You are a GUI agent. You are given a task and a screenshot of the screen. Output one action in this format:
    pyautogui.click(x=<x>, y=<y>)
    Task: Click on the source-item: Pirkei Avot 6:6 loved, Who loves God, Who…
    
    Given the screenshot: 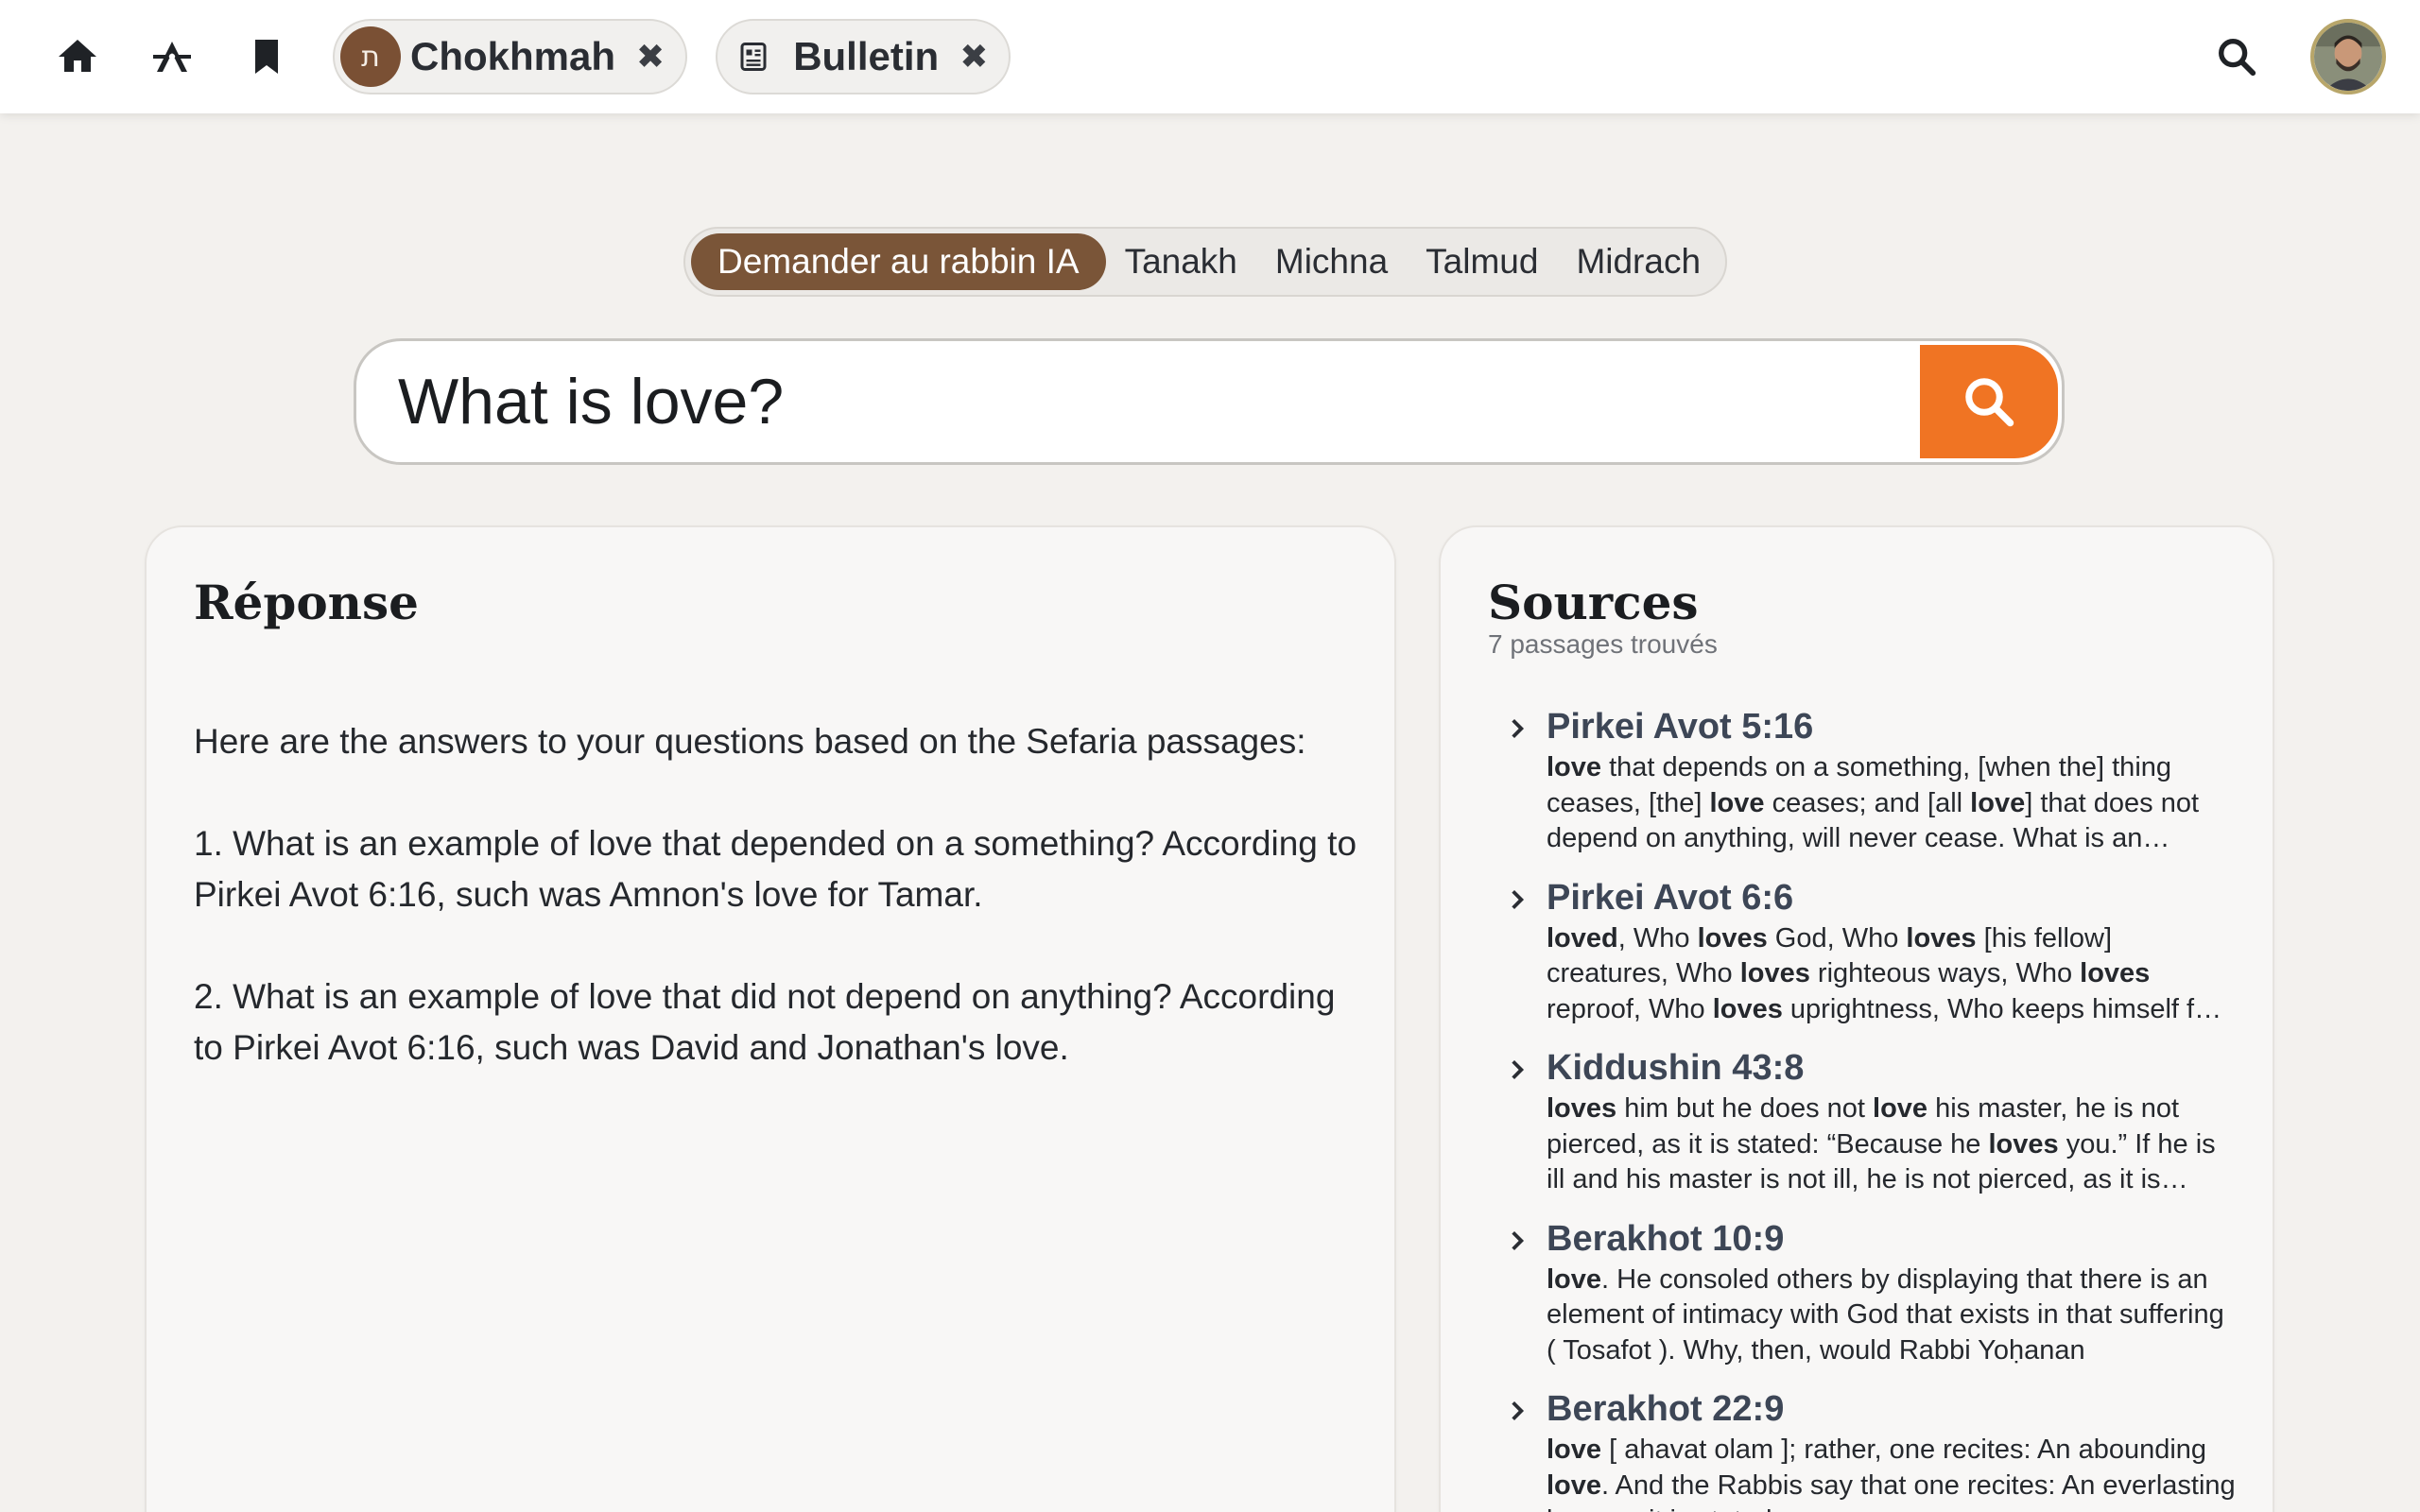 What is the action you would take?
    pyautogui.click(x=1866, y=951)
    